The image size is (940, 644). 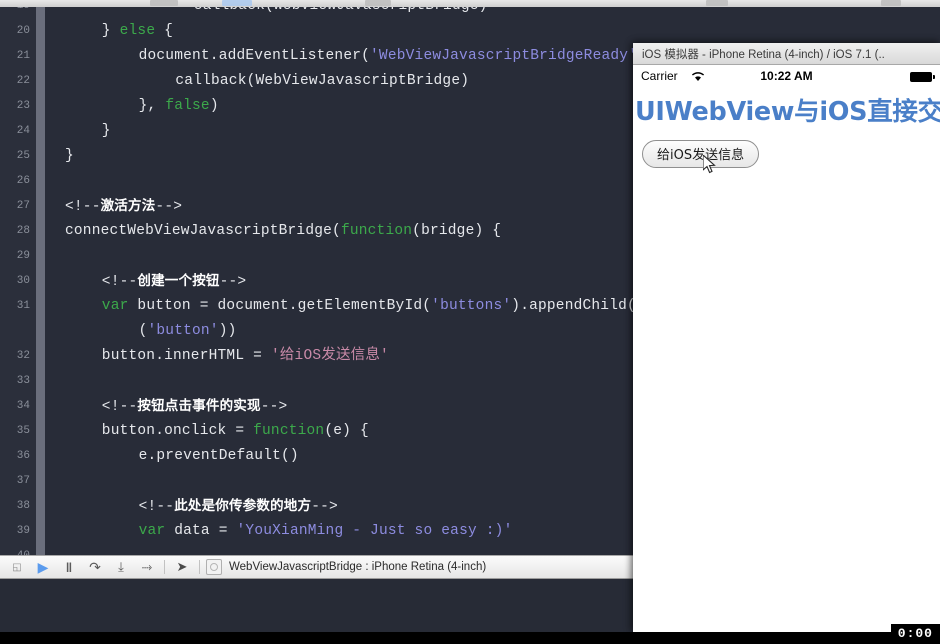 I want to click on code-token: '给iOS发送信息', so click(x=329, y=356).